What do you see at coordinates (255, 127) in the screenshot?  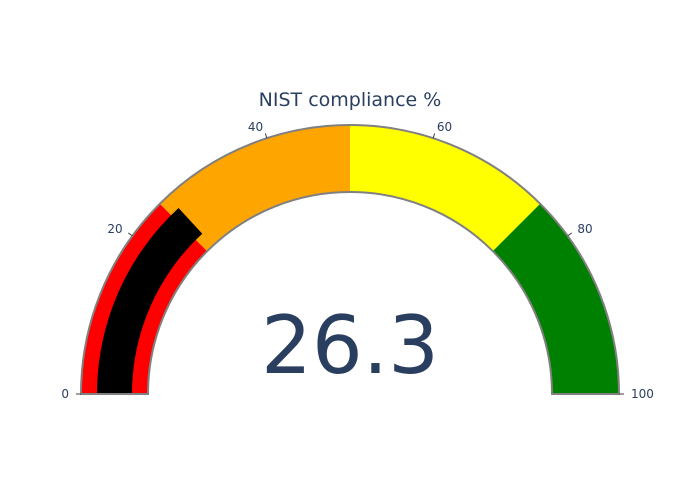 I see `gauge-tick-label-40: 40` at bounding box center [255, 127].